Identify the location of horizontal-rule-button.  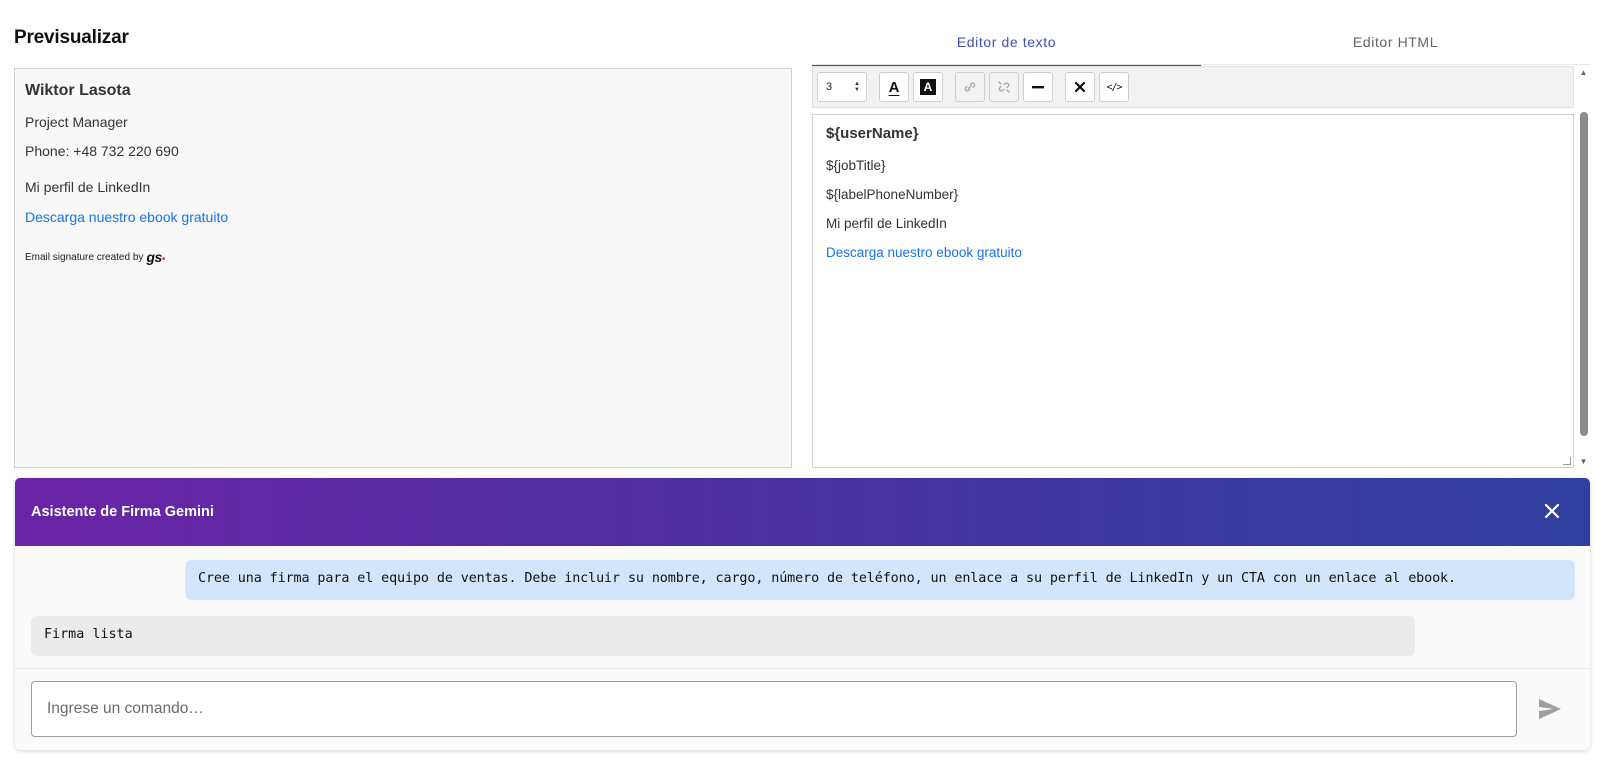
(1038, 87).